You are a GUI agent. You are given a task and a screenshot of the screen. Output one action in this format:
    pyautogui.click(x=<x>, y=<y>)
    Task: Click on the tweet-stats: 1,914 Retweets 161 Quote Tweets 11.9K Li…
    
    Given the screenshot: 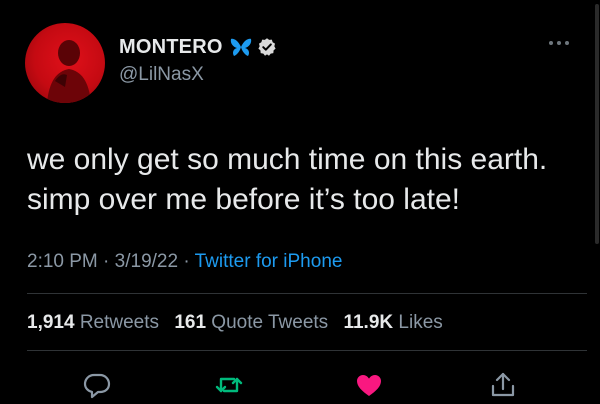 What is the action you would take?
    pyautogui.click(x=240, y=323)
    